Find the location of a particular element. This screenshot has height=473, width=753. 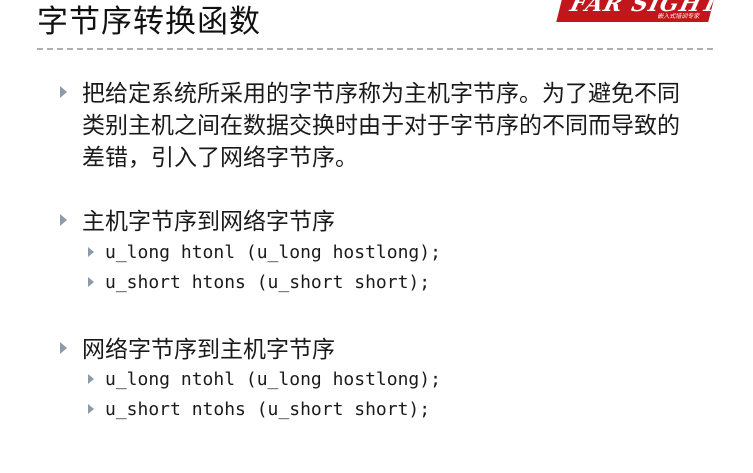

bullet-text: 主机字节序到网络字节序 is located at coordinates (208, 222).